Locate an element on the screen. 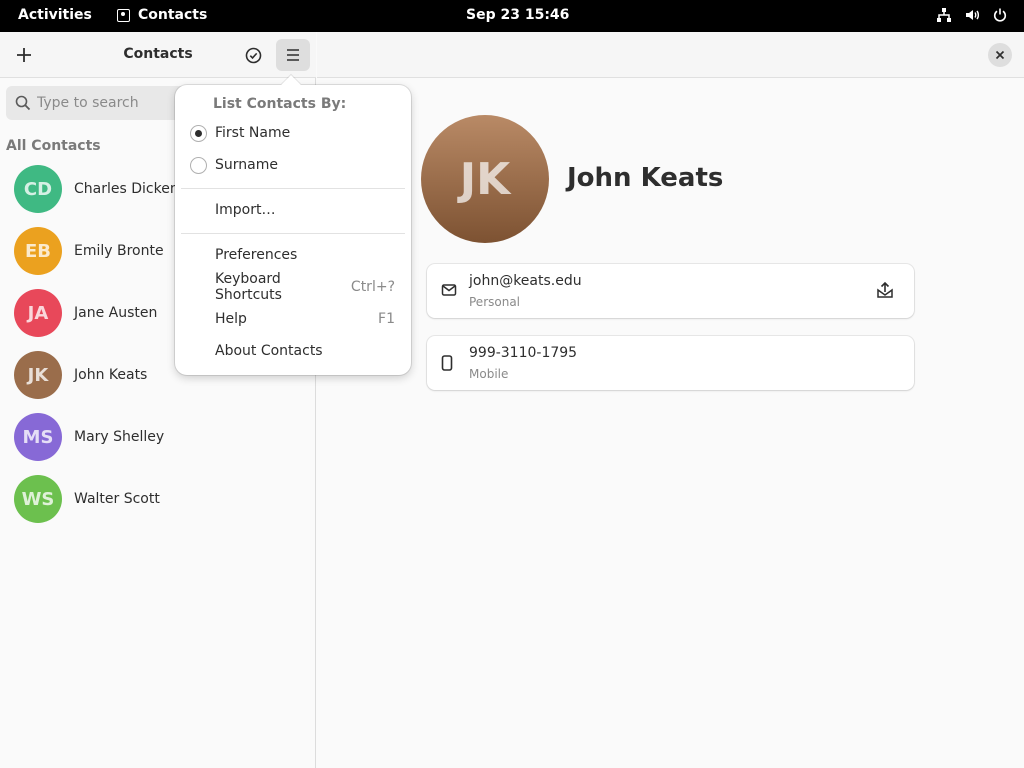 The image size is (1024, 768). phone-type: Mobile is located at coordinates (489, 374).